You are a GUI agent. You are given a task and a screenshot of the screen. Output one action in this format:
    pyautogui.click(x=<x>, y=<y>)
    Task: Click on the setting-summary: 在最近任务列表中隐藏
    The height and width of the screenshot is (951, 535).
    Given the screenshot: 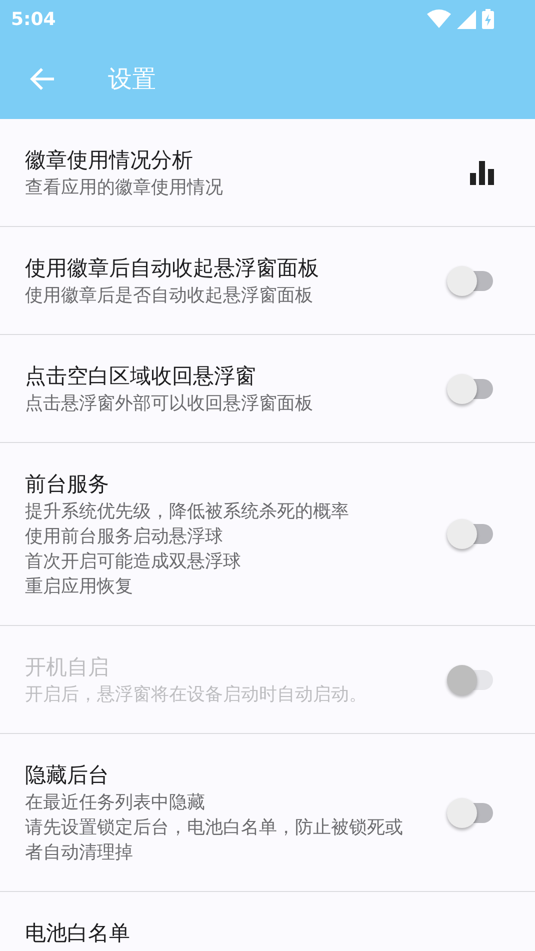 What is the action you would take?
    pyautogui.click(x=115, y=803)
    